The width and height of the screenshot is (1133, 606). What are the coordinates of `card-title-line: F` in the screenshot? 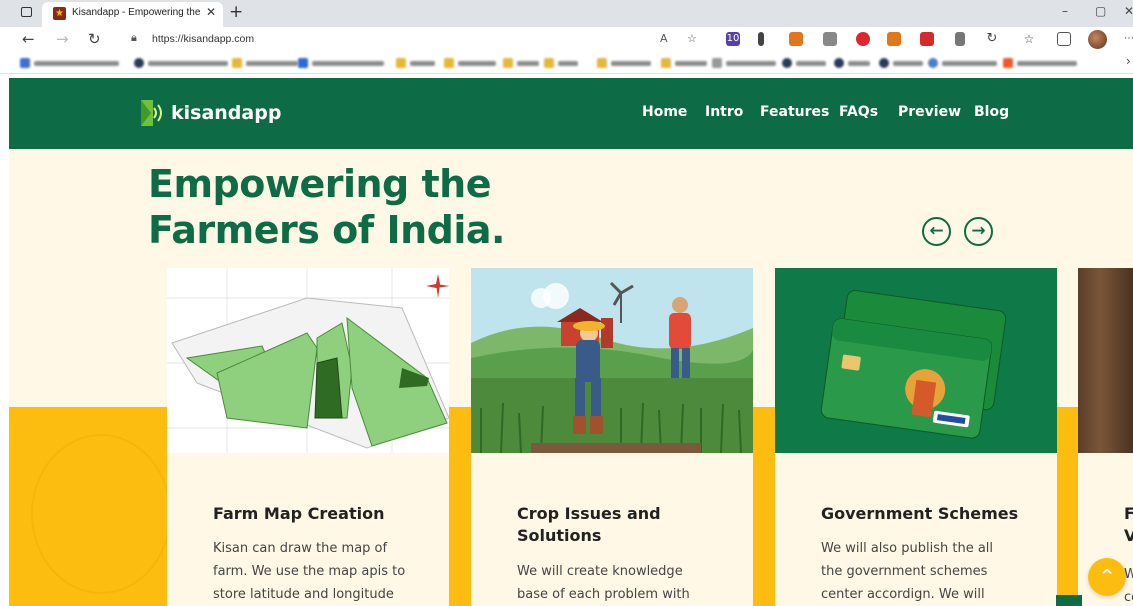 It's located at (1128, 513).